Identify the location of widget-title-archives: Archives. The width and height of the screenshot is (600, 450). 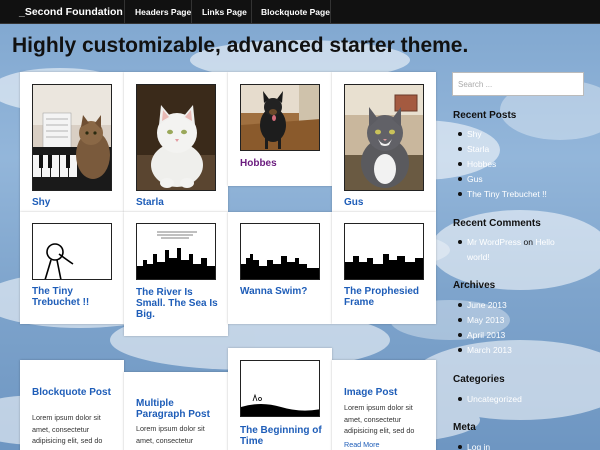
(474, 285).